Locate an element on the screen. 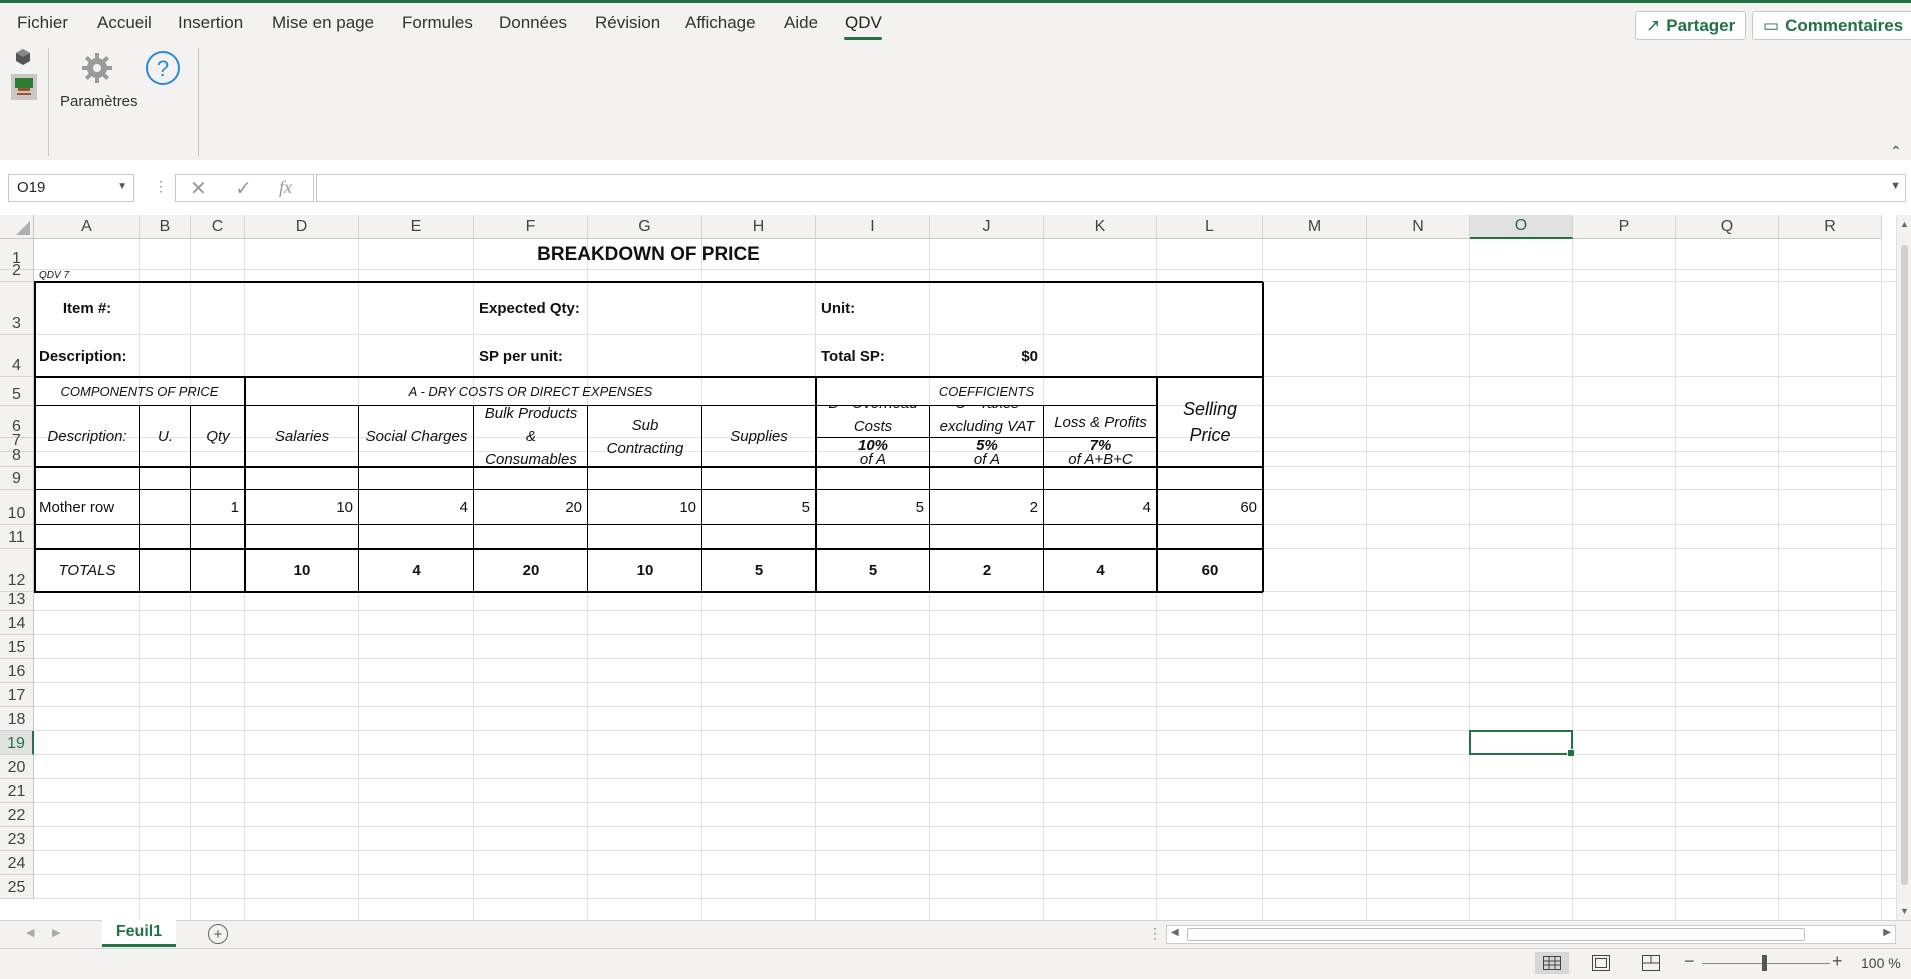  row-header-16: 16 is located at coordinates (17, 671).